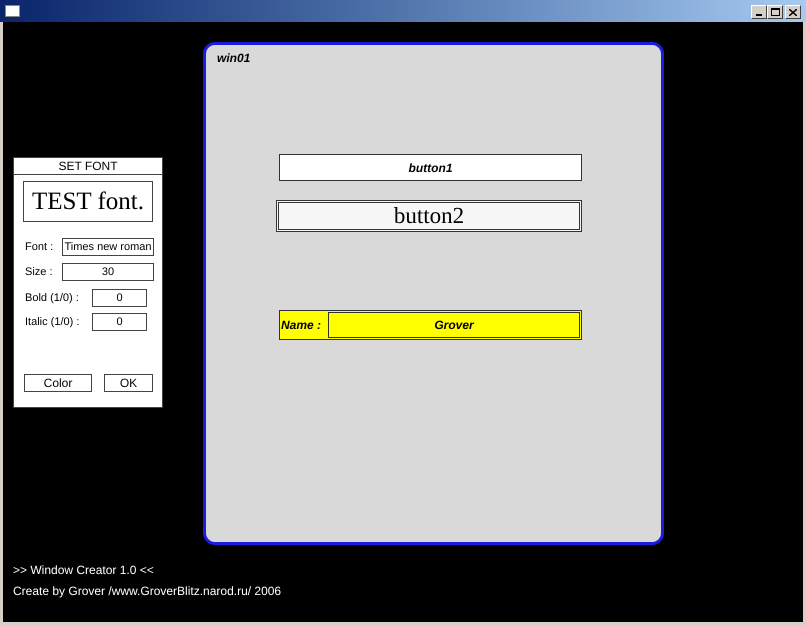 The image size is (806, 625). Describe the element at coordinates (52, 322) in the screenshot. I see `field-label: Italic (1/0) :` at that location.